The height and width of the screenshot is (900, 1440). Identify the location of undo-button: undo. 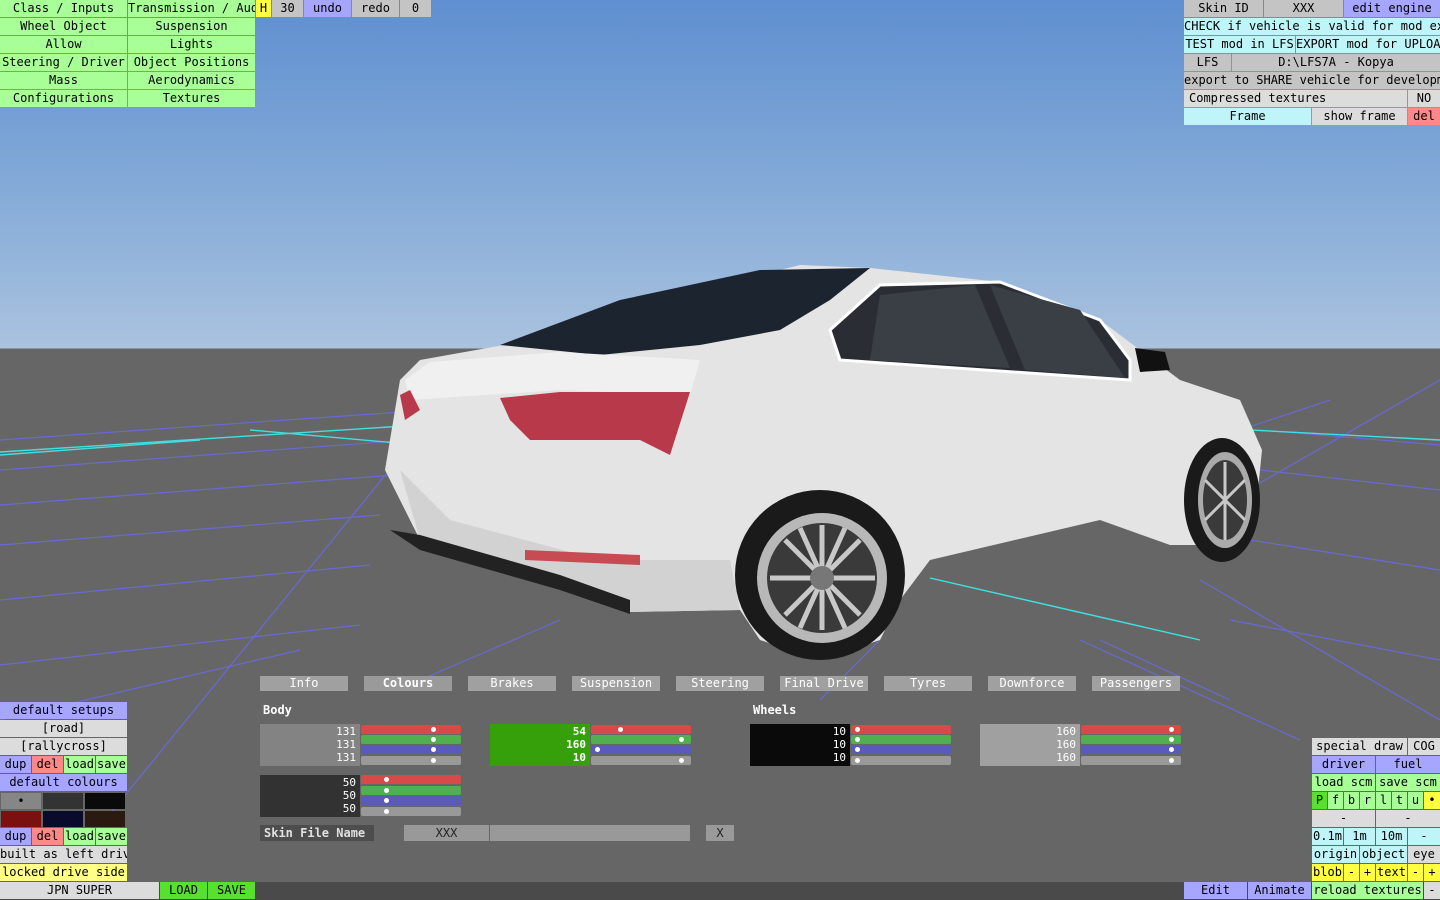
(327, 8).